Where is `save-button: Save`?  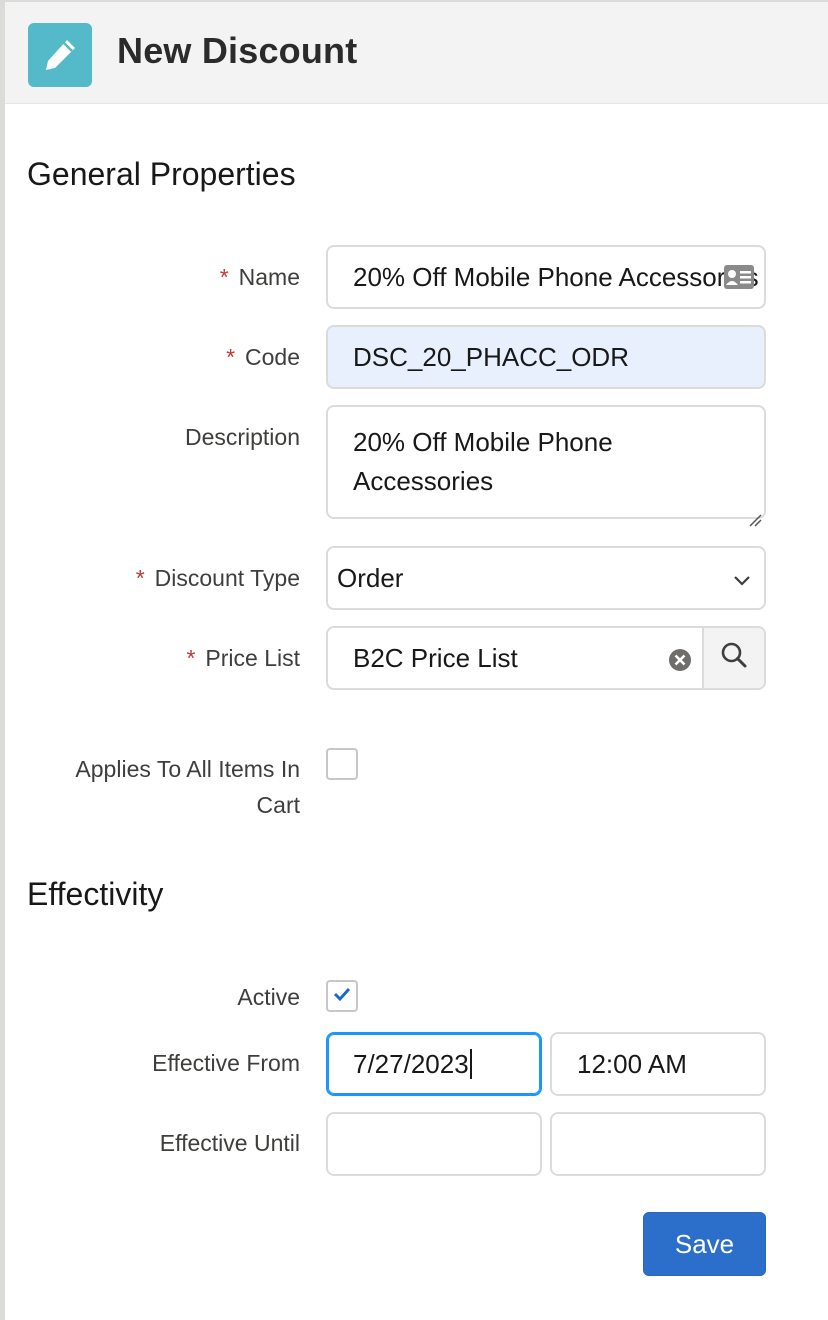
save-button: Save is located at coordinates (704, 1244).